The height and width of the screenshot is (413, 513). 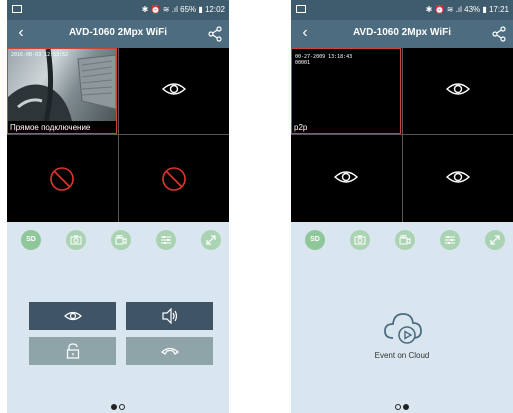 I want to click on snapshot-scene, so click(x=62, y=85).